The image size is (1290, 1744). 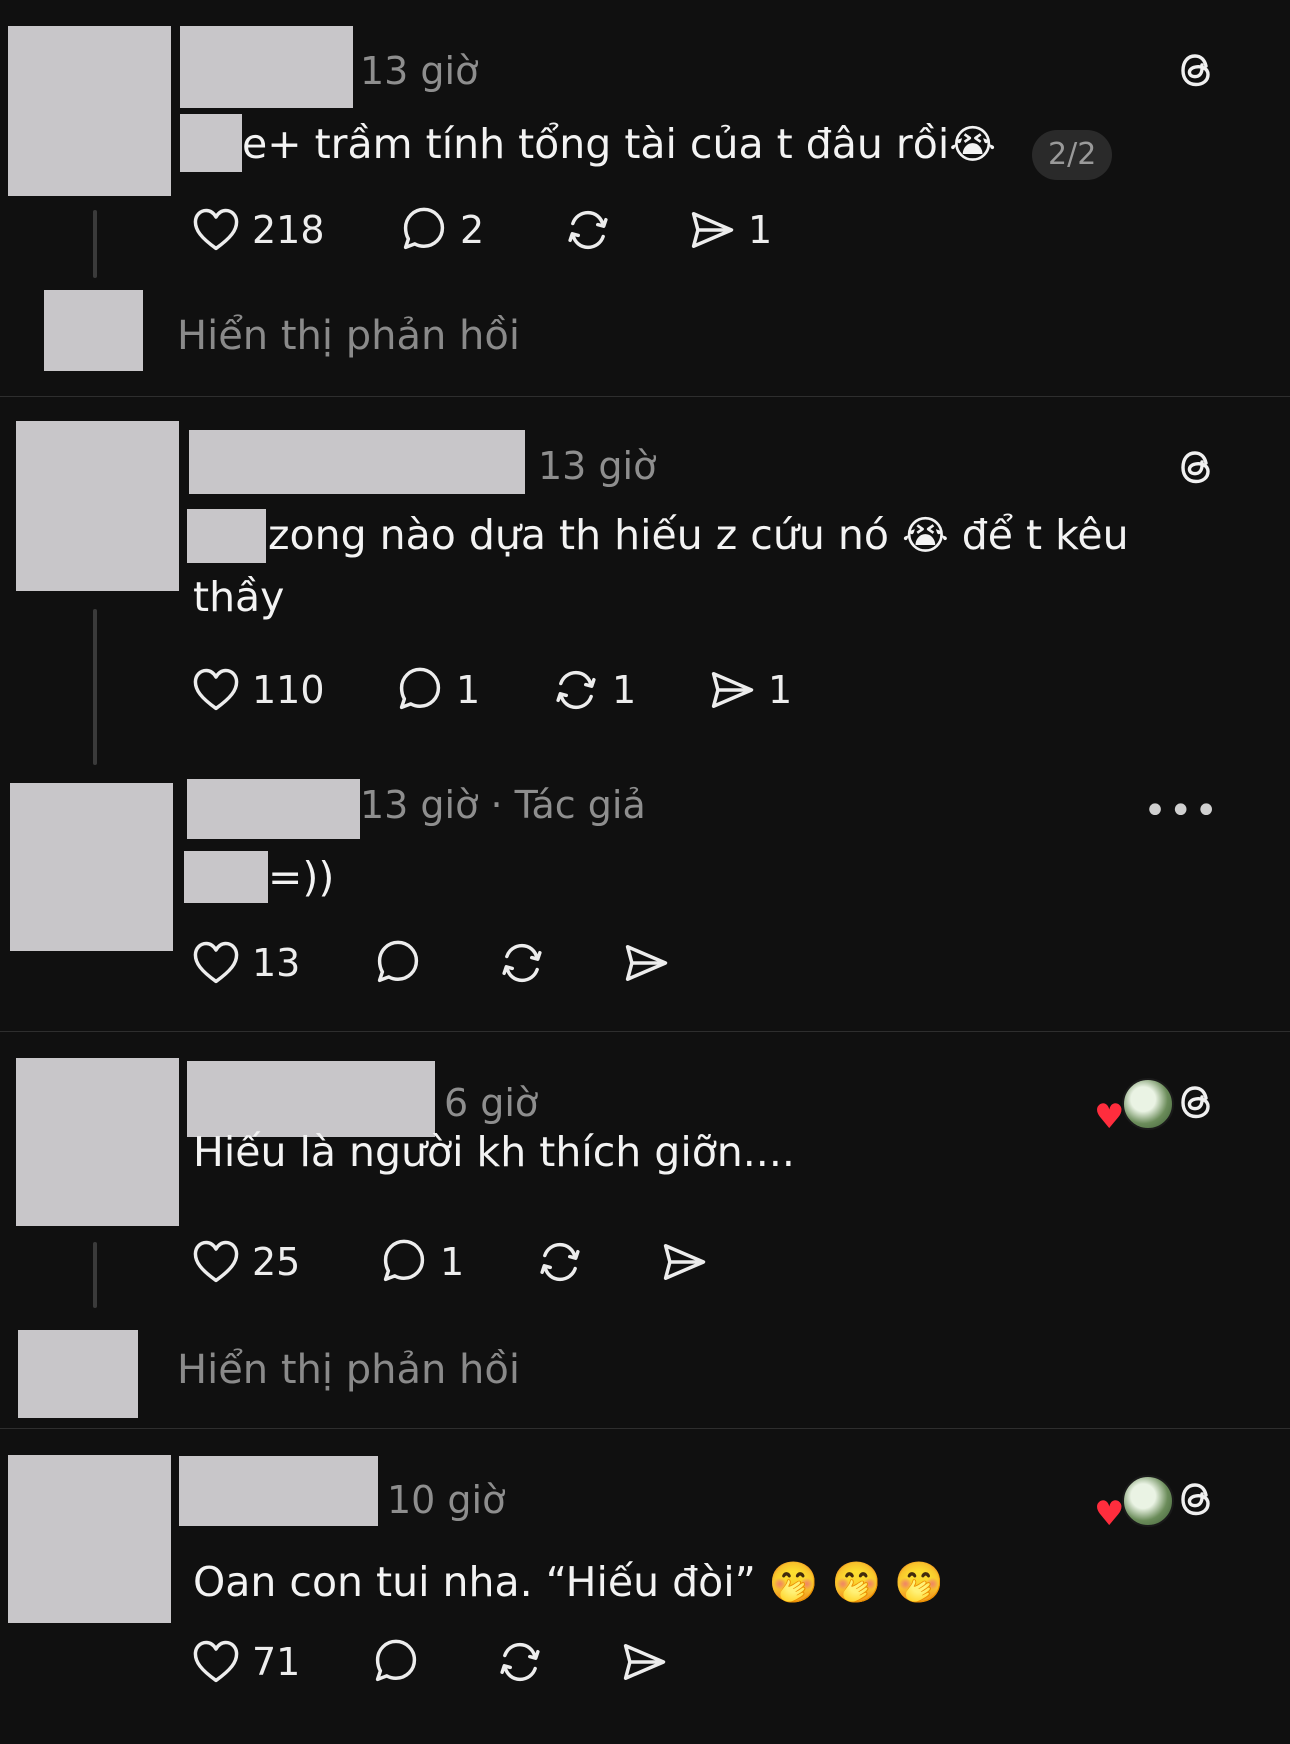 I want to click on comment-text: zong nào dựa th hiếu z cứu nó 😭 để t kêu, so click(x=698, y=535).